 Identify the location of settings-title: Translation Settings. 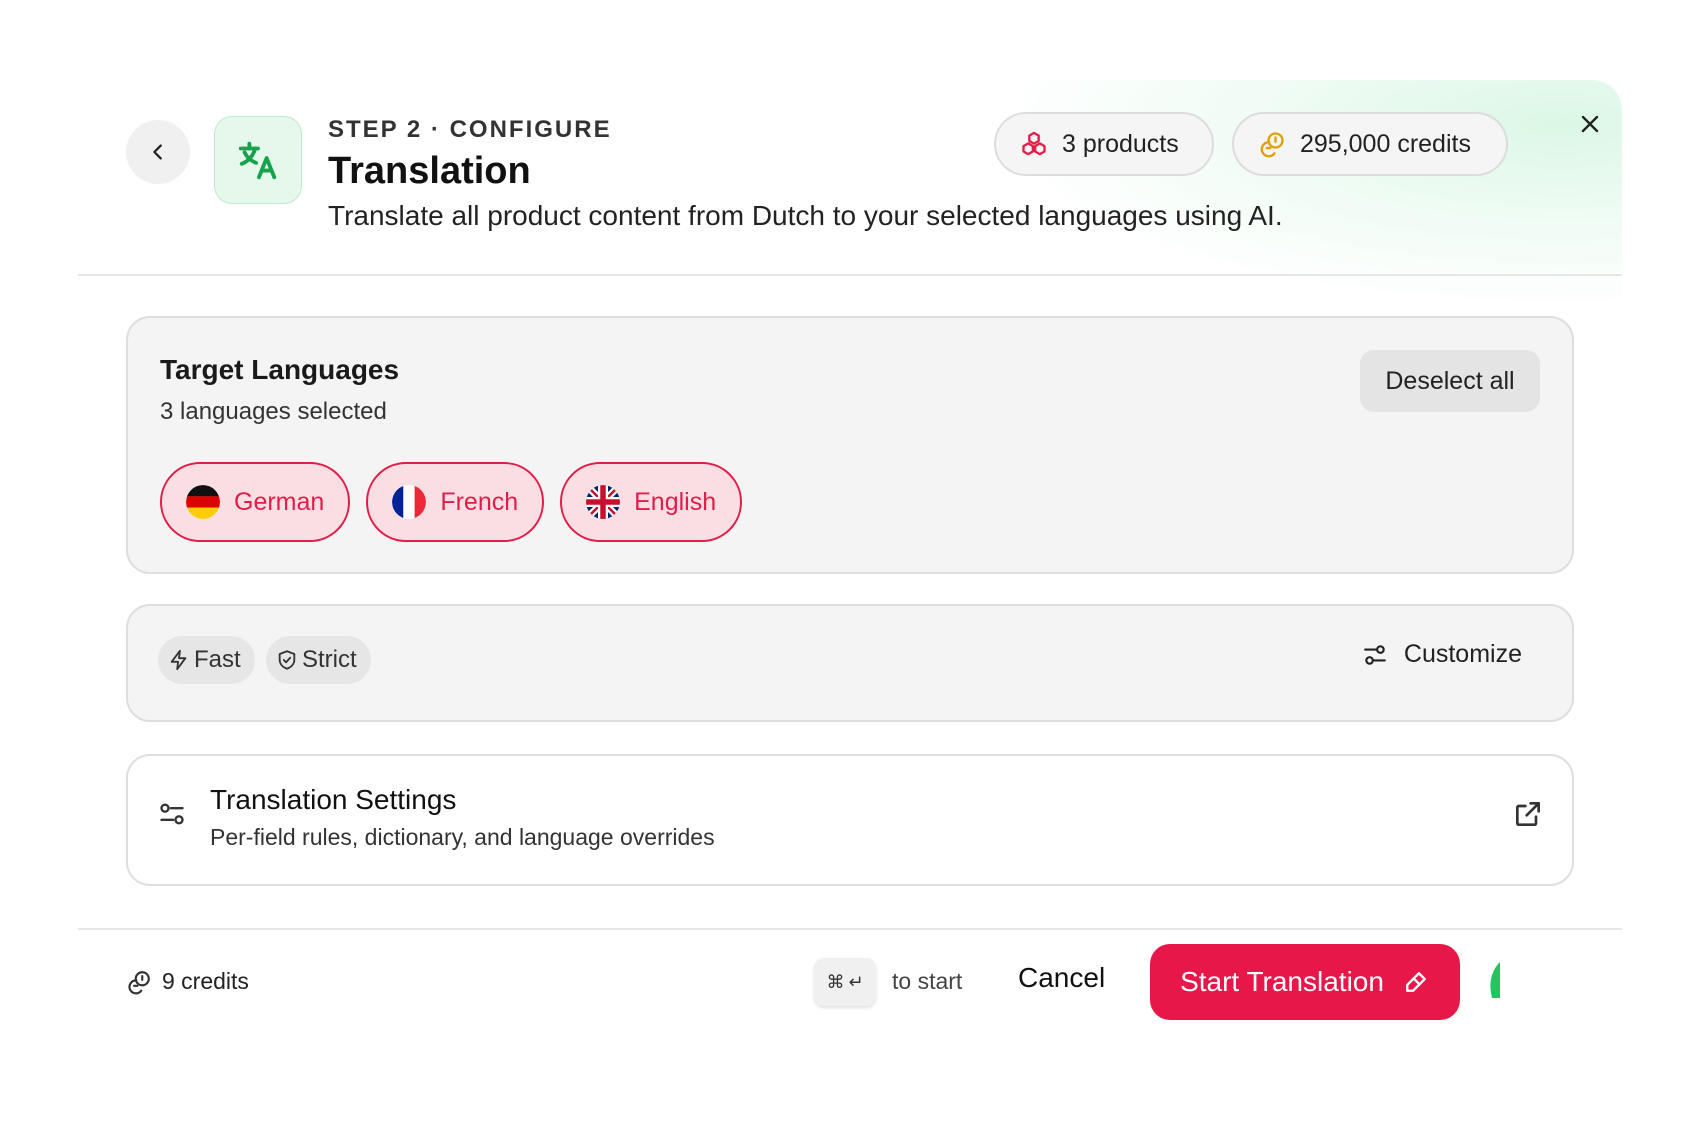
(333, 799).